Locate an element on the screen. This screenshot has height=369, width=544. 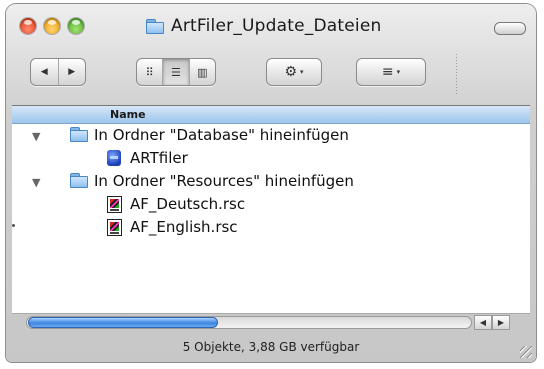
list-view-button: ☰ is located at coordinates (176, 72).